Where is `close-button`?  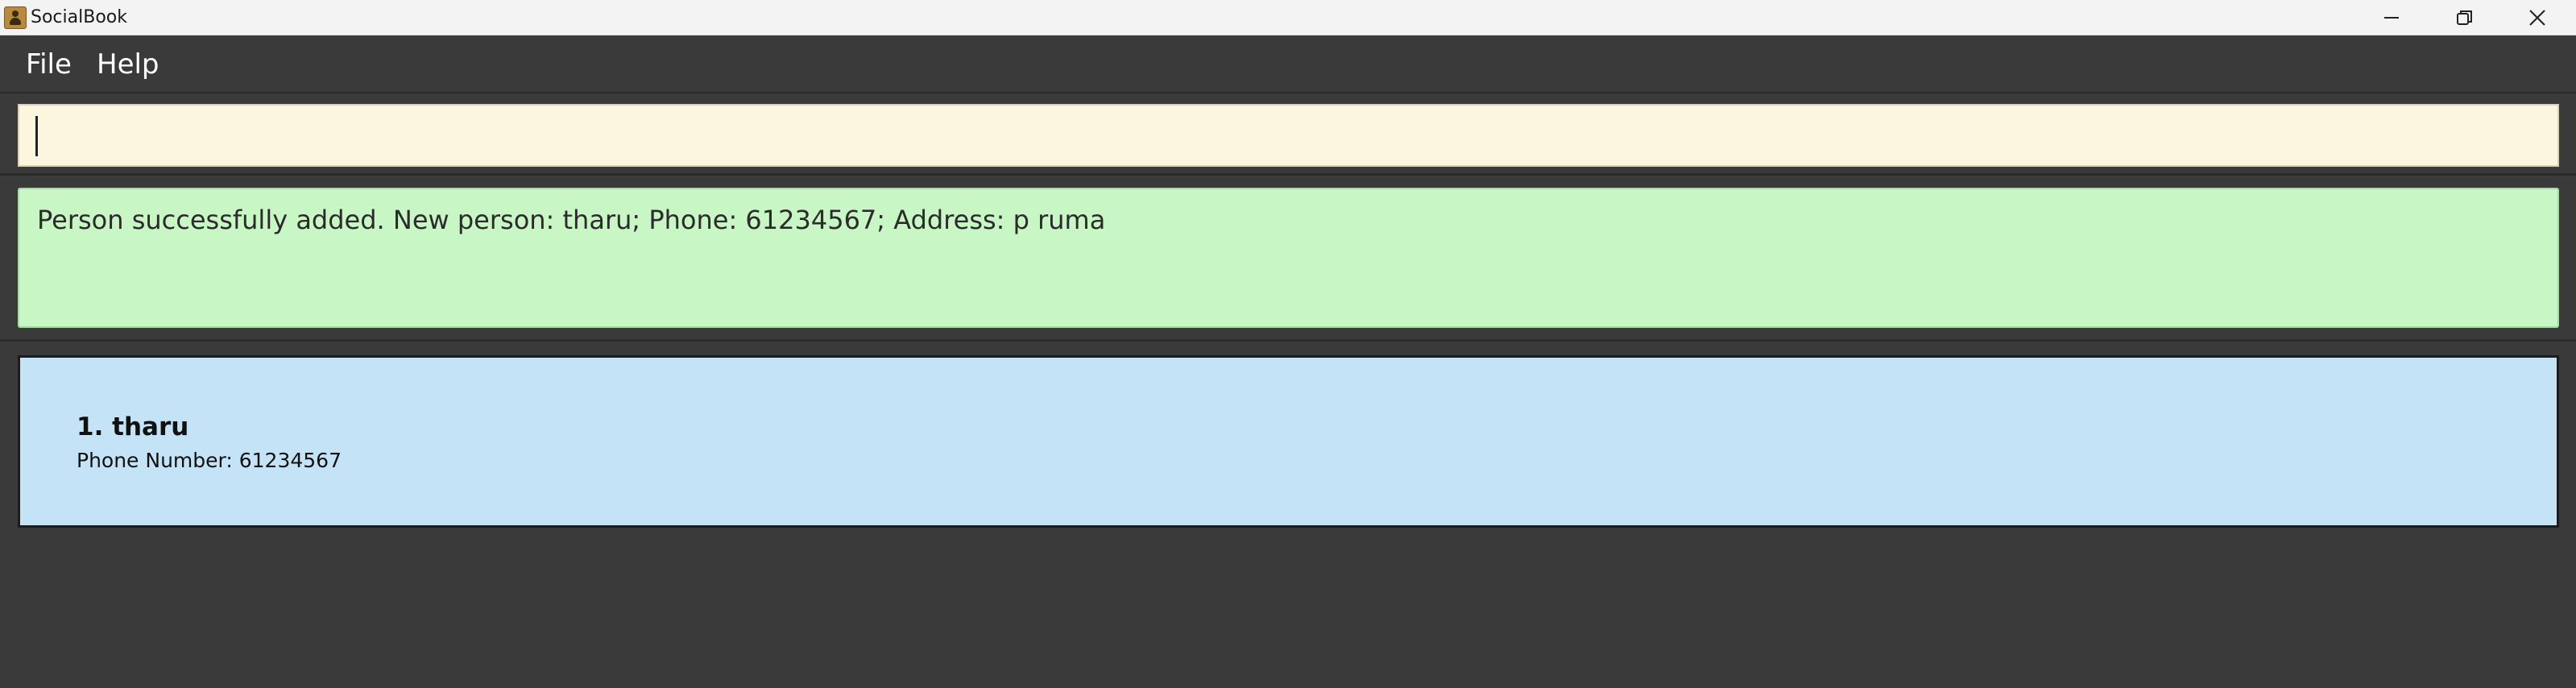 close-button is located at coordinates (2536, 17).